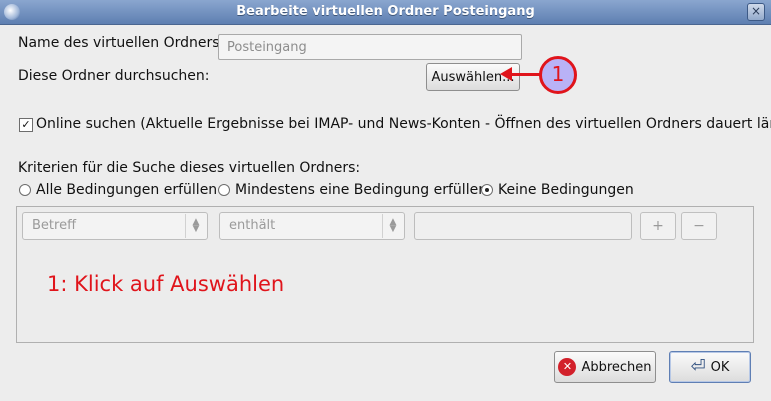  Describe the element at coordinates (523, 226) in the screenshot. I see `criteria-value-input` at that location.